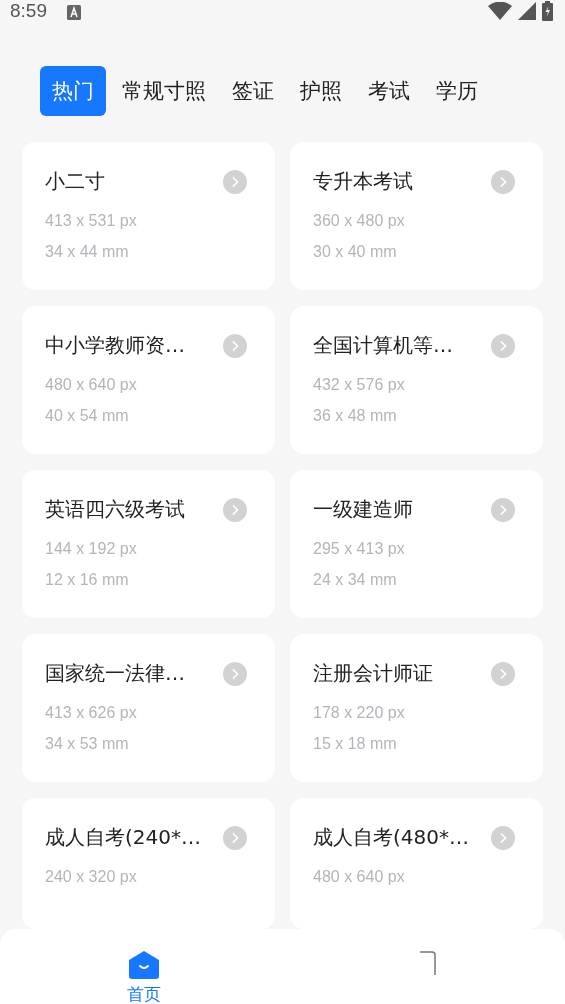  Describe the element at coordinates (91, 221) in the screenshot. I see `pixel-size: 413 x 531 px` at that location.